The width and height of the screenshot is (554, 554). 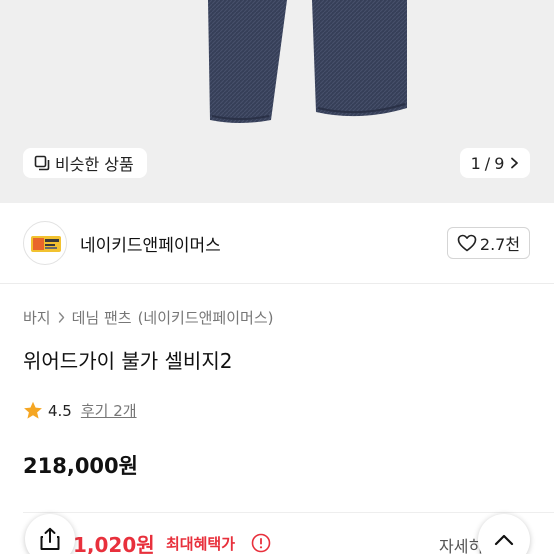 I want to click on brand-logo-image, so click(x=46, y=244).